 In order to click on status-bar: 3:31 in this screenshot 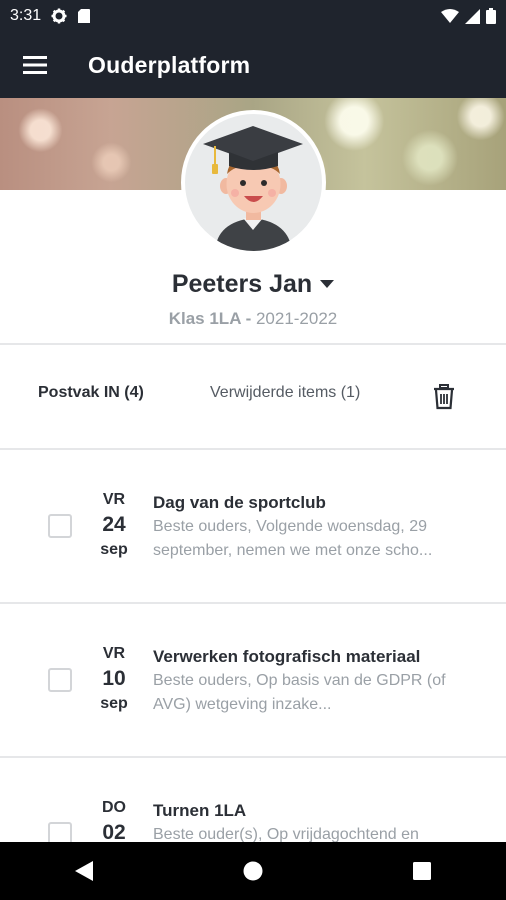, I will do `click(253, 16)`.